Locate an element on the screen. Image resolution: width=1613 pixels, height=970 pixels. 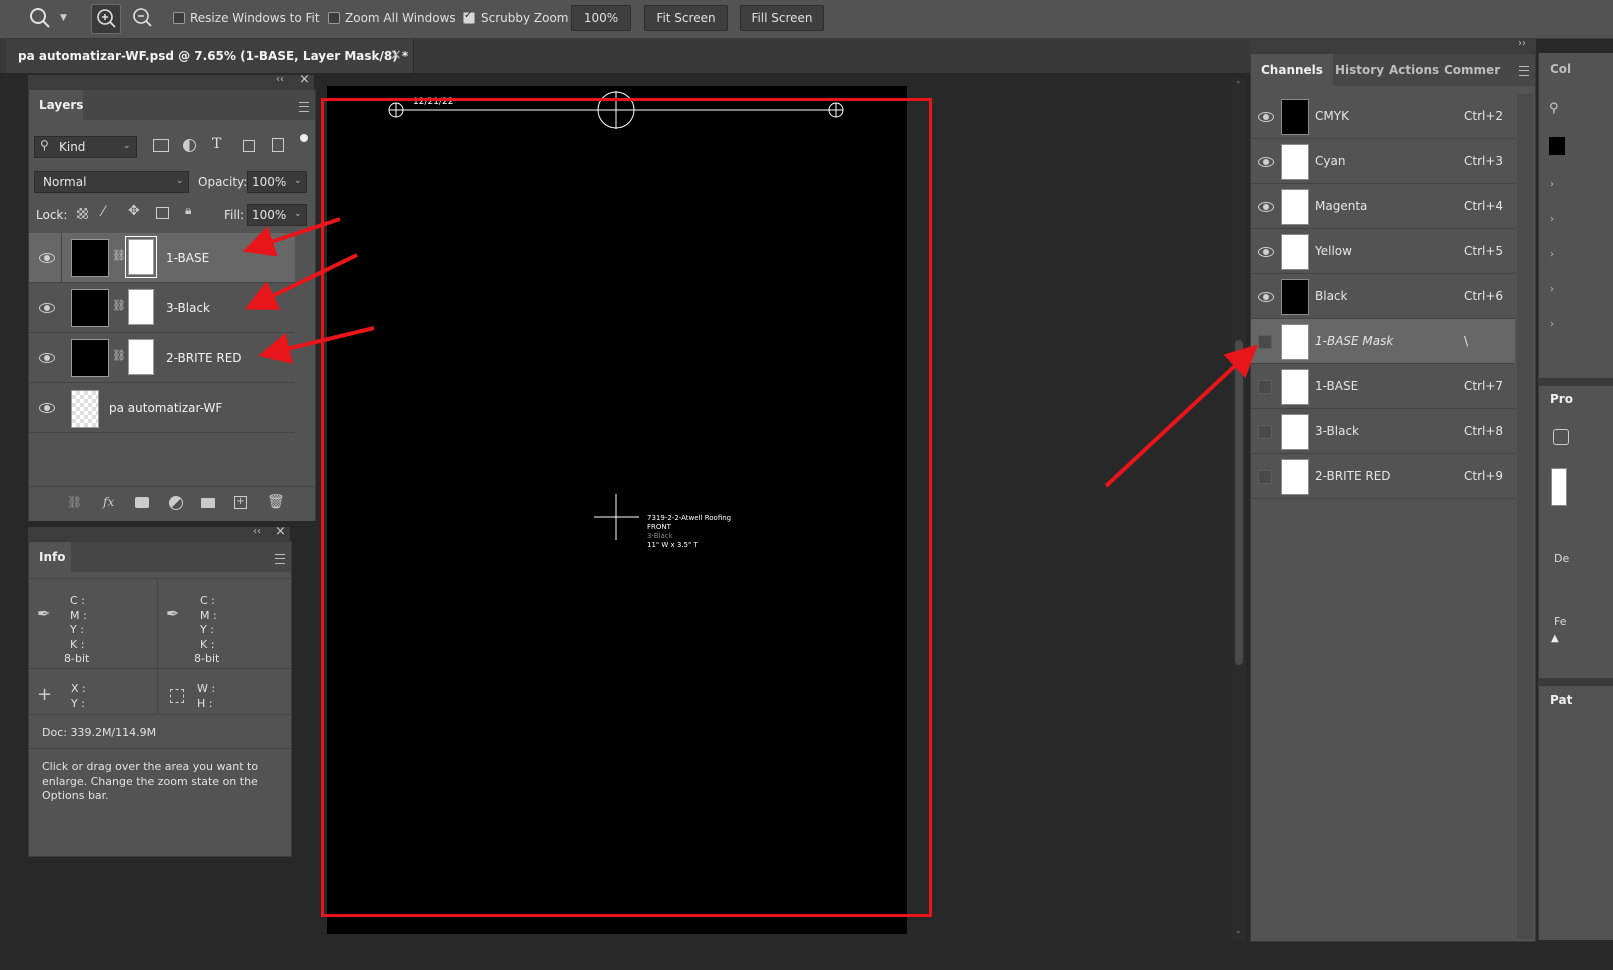
zoom-out-icon is located at coordinates (142, 18).